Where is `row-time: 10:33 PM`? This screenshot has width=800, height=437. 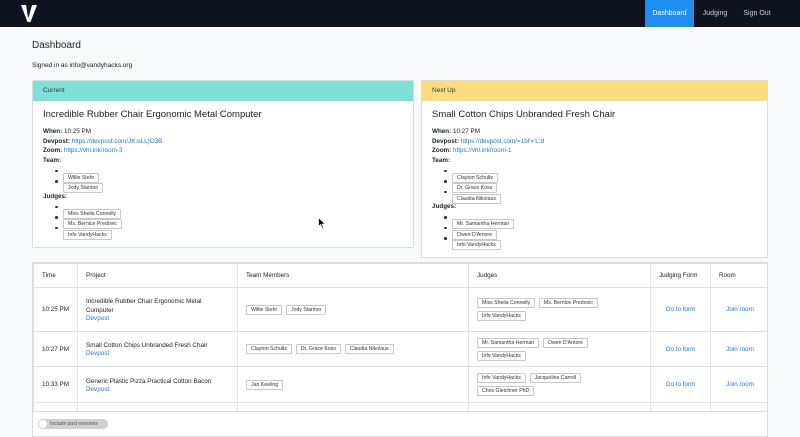
row-time: 10:33 PM is located at coordinates (55, 384).